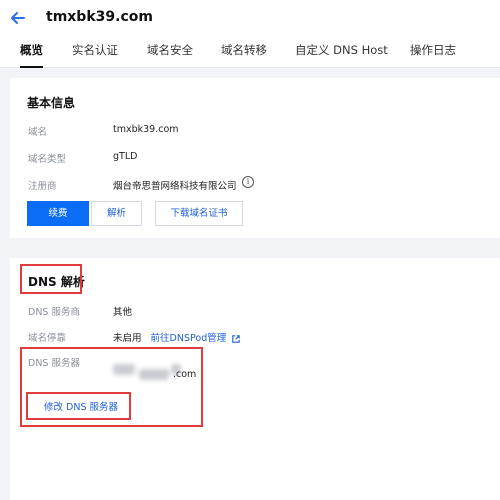 Image resolution: width=500 pixels, height=500 pixels. I want to click on modify-dns-button: 修改 DNS 服务器, so click(81, 406).